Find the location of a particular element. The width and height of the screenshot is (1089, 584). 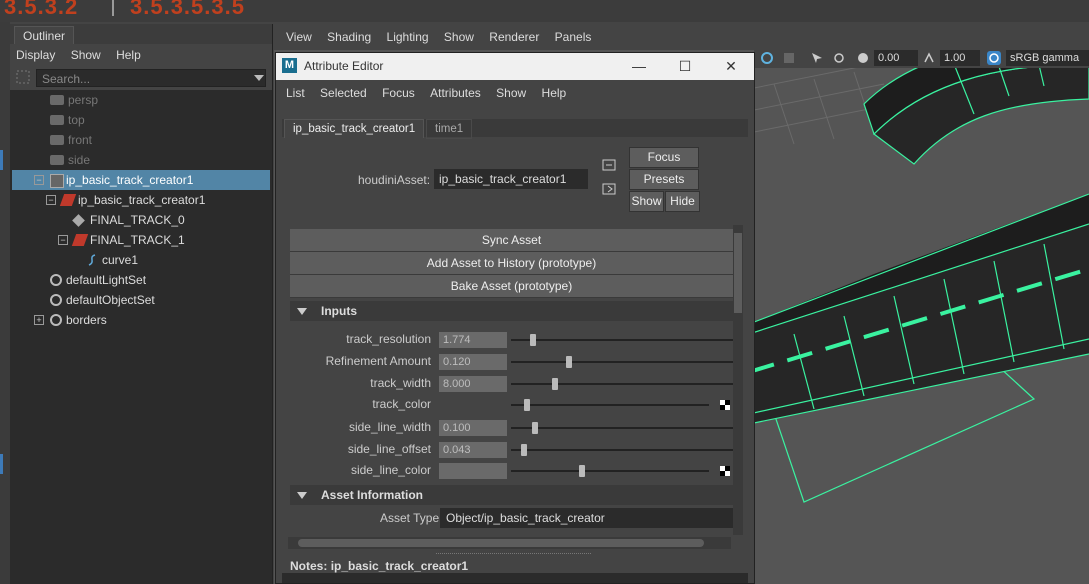

outliner-menu-display: Display is located at coordinates (35, 55).